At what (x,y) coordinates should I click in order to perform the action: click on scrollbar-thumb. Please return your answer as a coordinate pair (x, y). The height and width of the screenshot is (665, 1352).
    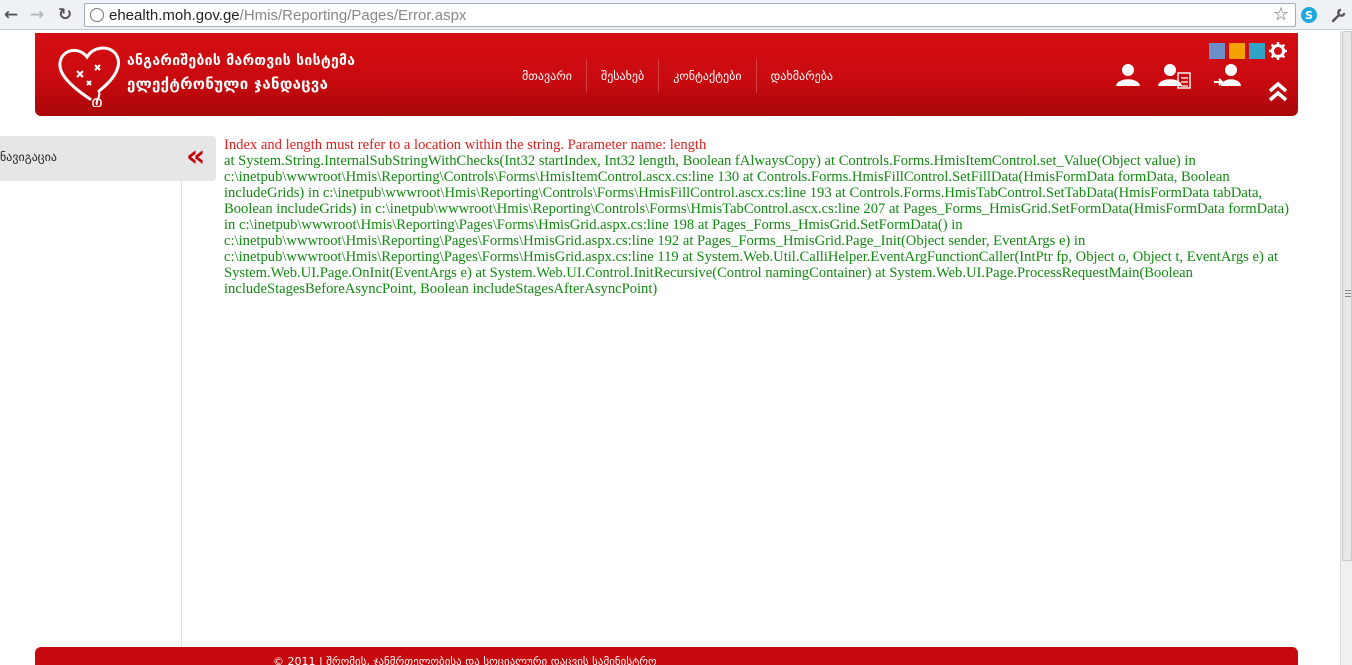
    Looking at the image, I should click on (1347, 296).